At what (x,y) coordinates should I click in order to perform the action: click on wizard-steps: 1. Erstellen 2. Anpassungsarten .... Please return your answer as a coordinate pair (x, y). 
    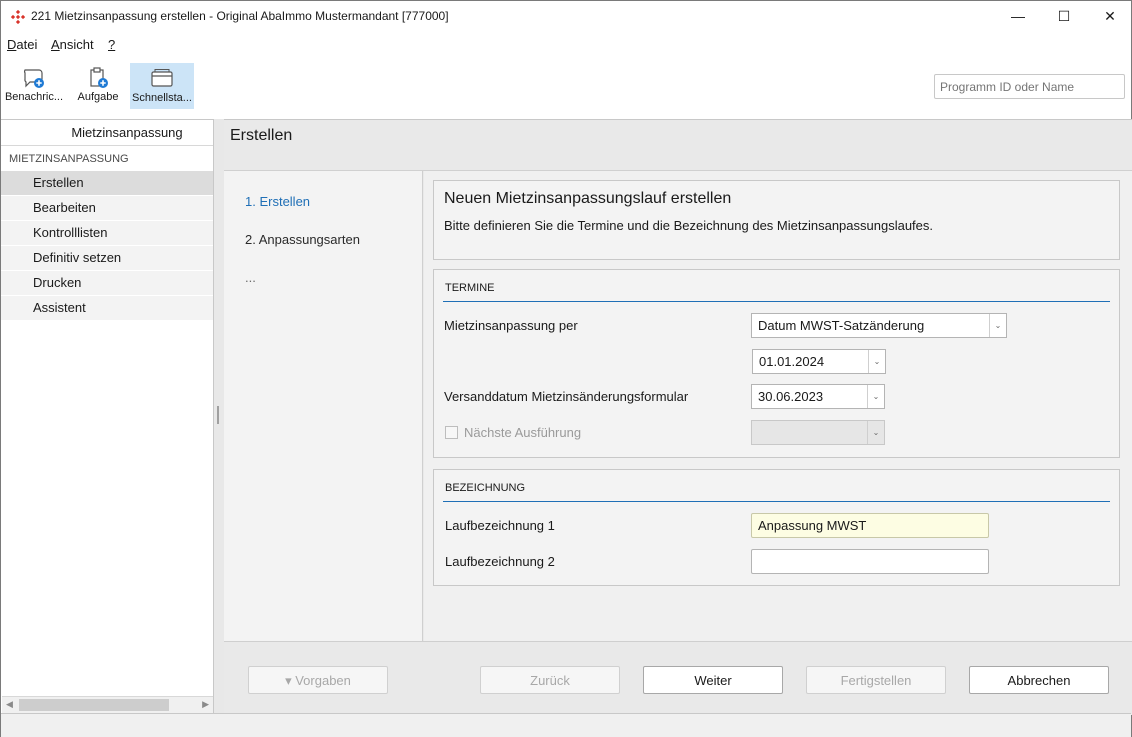
    Looking at the image, I should click on (323, 406).